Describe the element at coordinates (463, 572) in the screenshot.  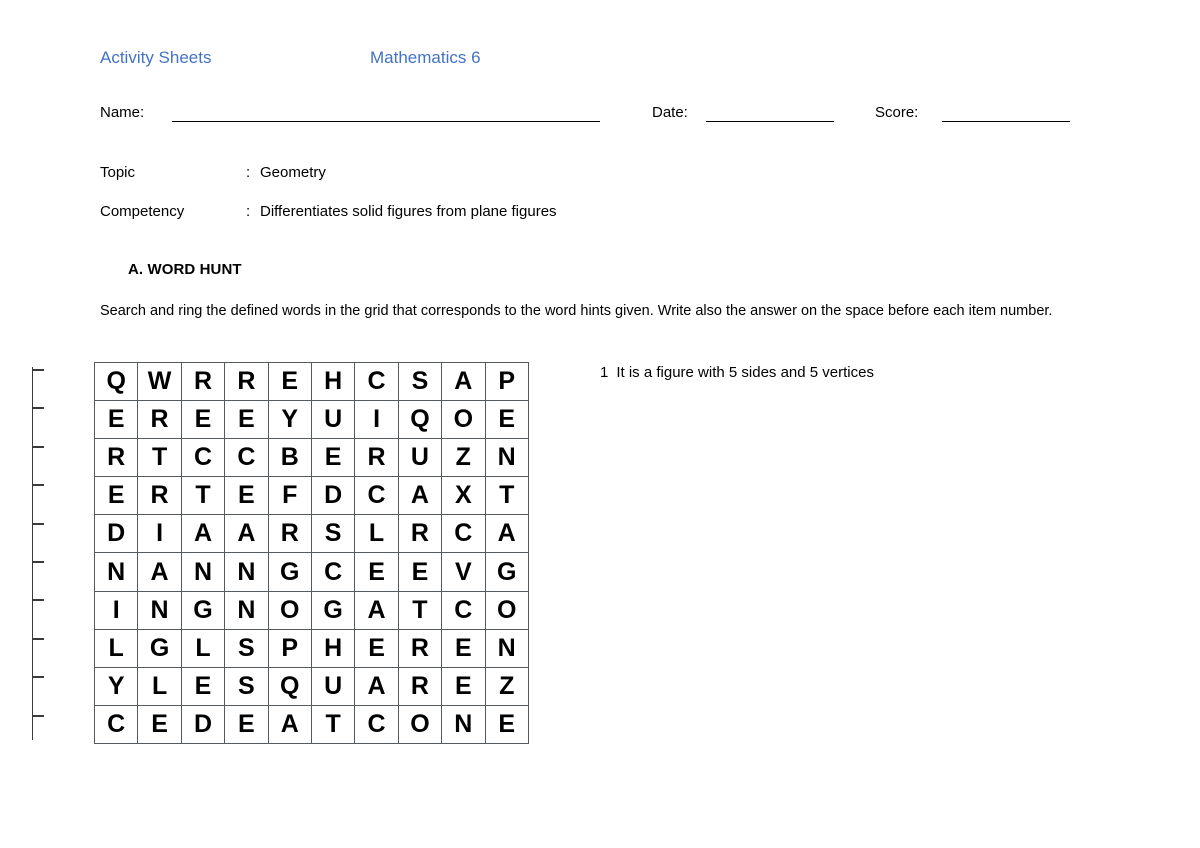
I see `word-grid-cell: V` at that location.